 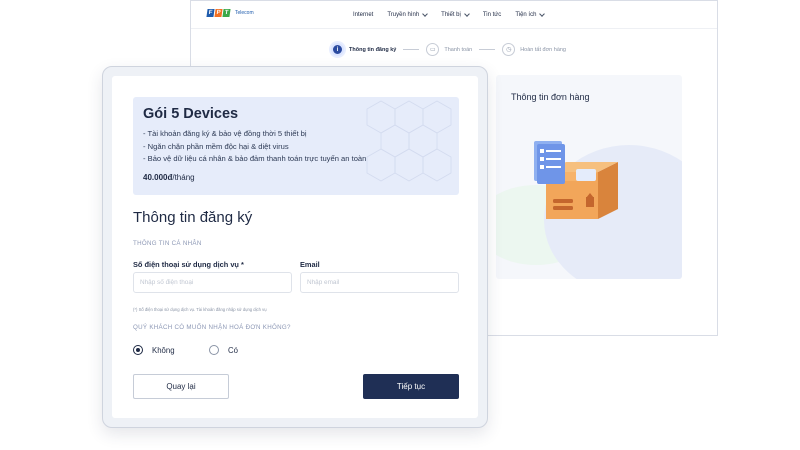 I want to click on invoice-option-no: Không, so click(x=154, y=350).